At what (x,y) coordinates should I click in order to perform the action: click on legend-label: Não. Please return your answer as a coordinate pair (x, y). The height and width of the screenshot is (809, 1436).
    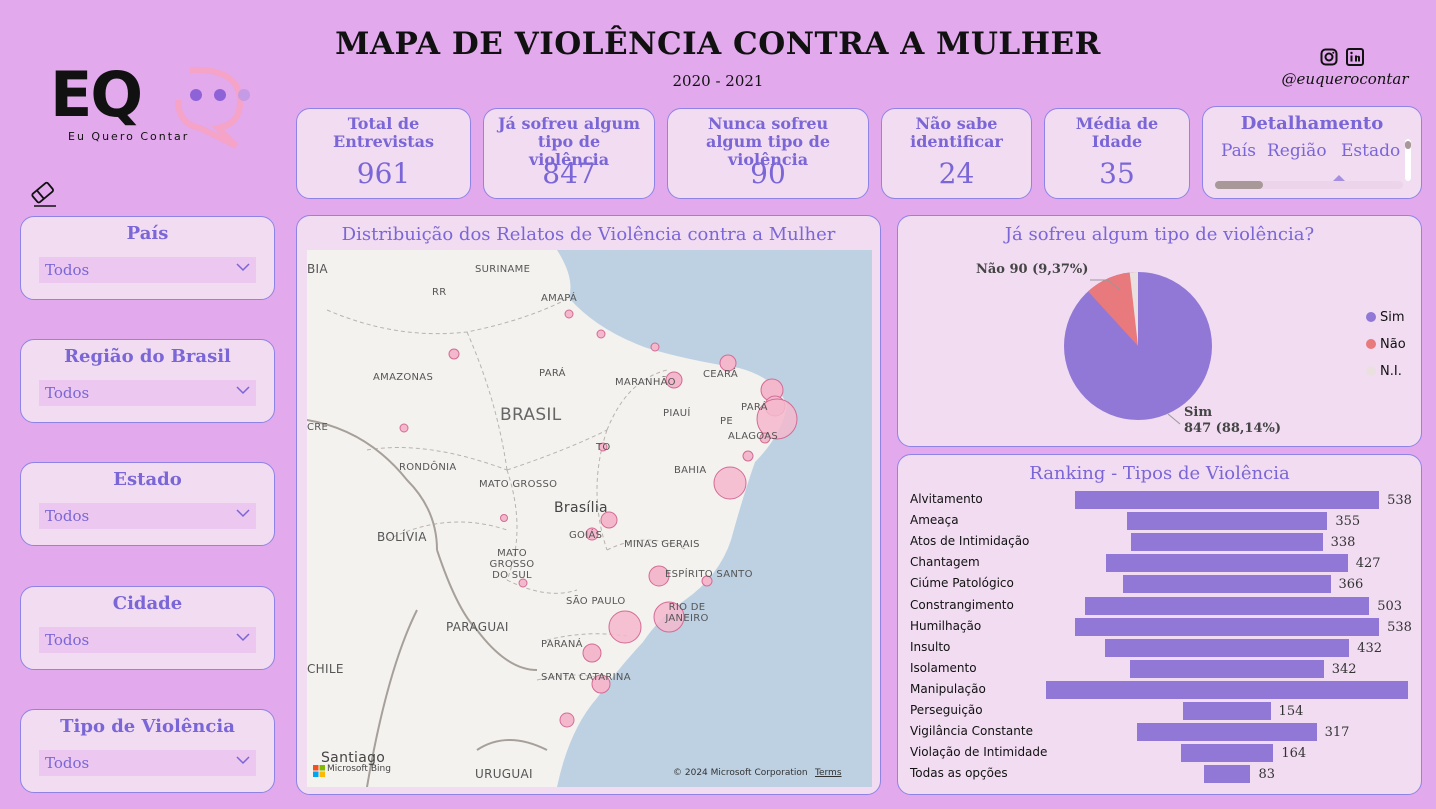
    Looking at the image, I should click on (1393, 344).